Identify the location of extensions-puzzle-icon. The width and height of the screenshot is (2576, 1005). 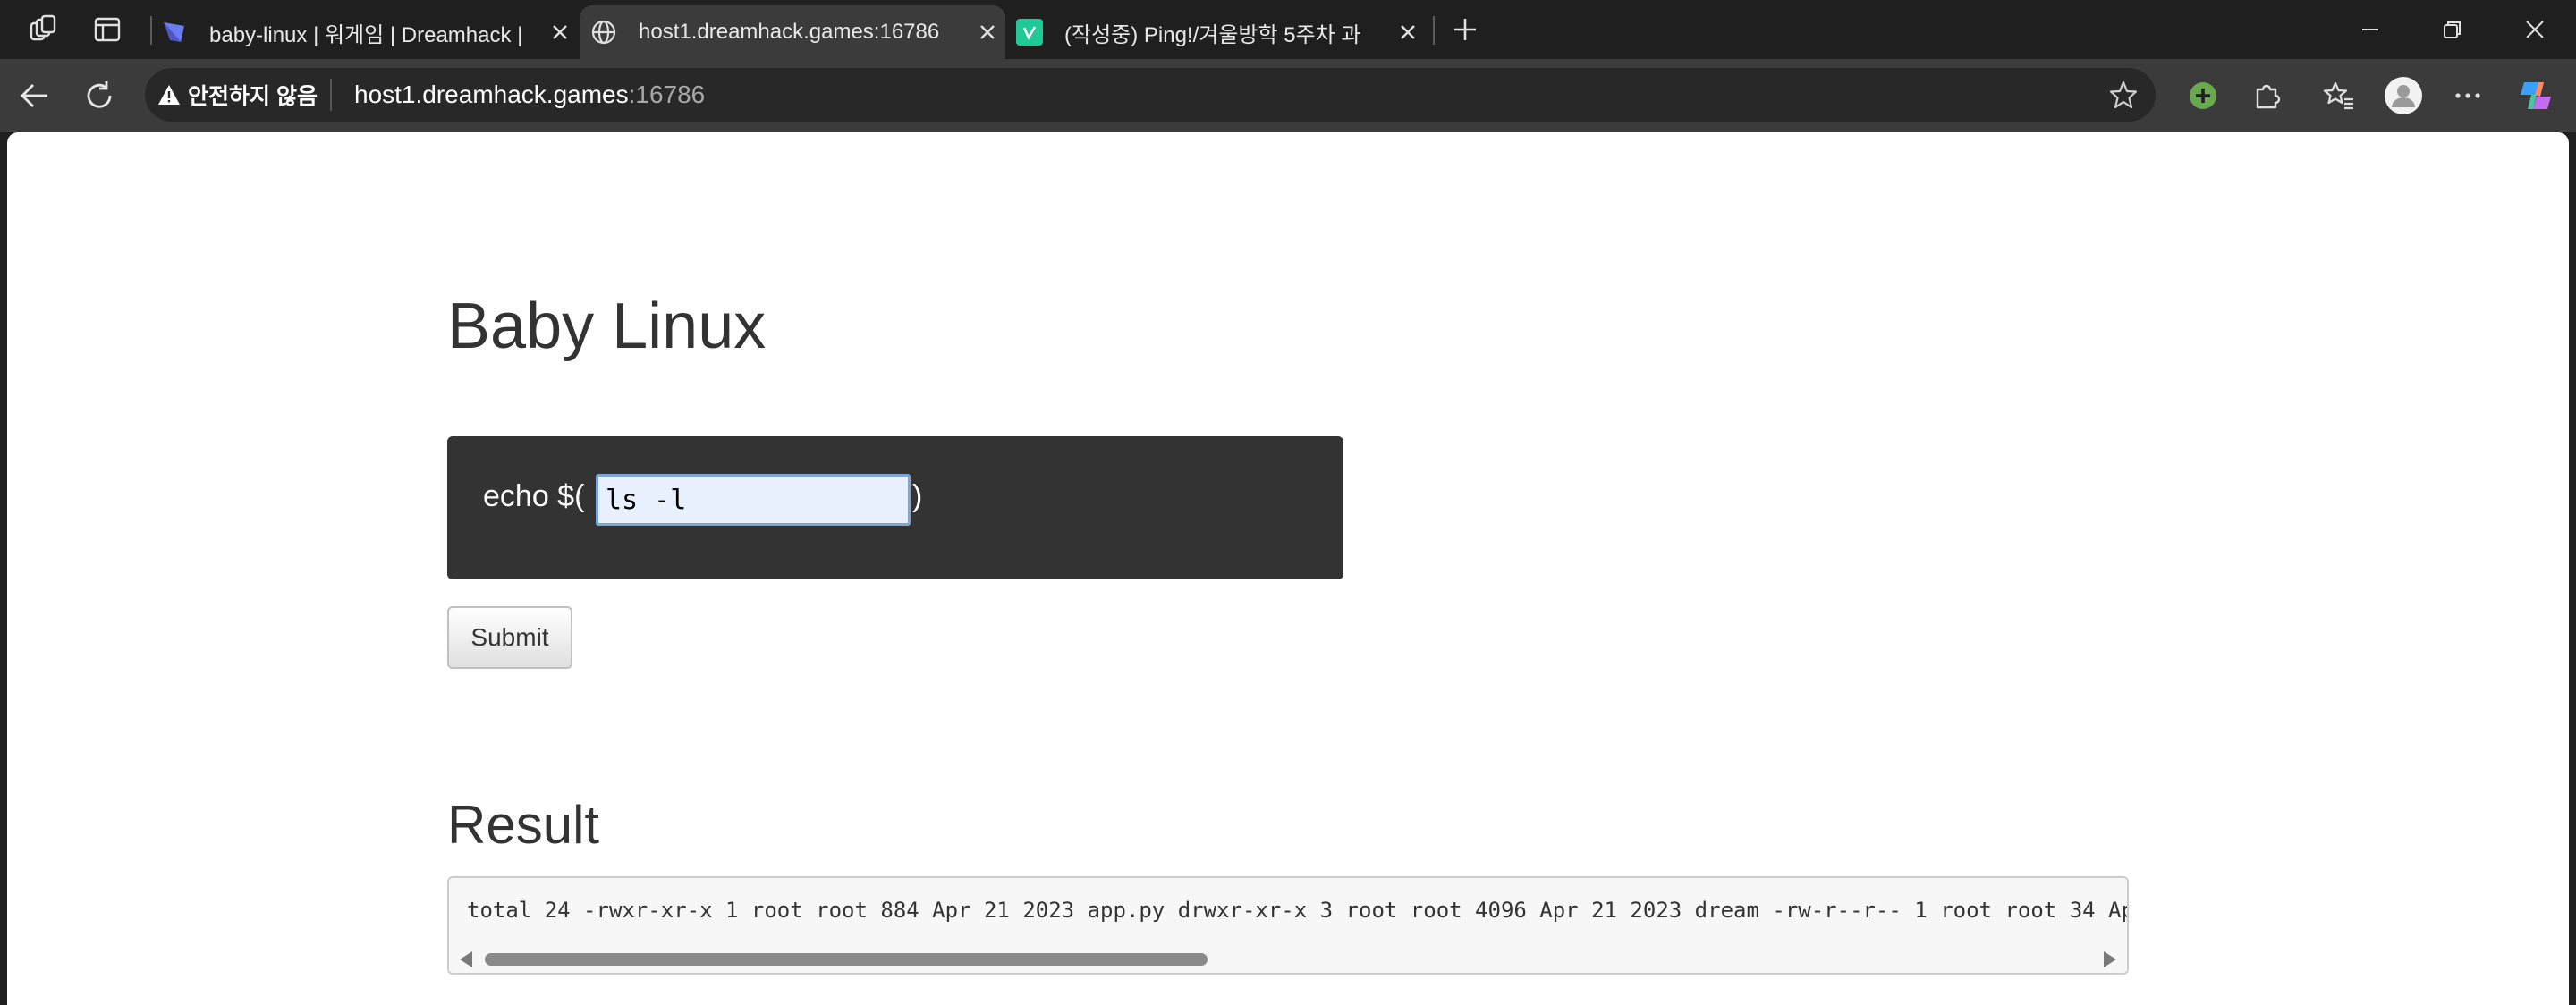
(2267, 95).